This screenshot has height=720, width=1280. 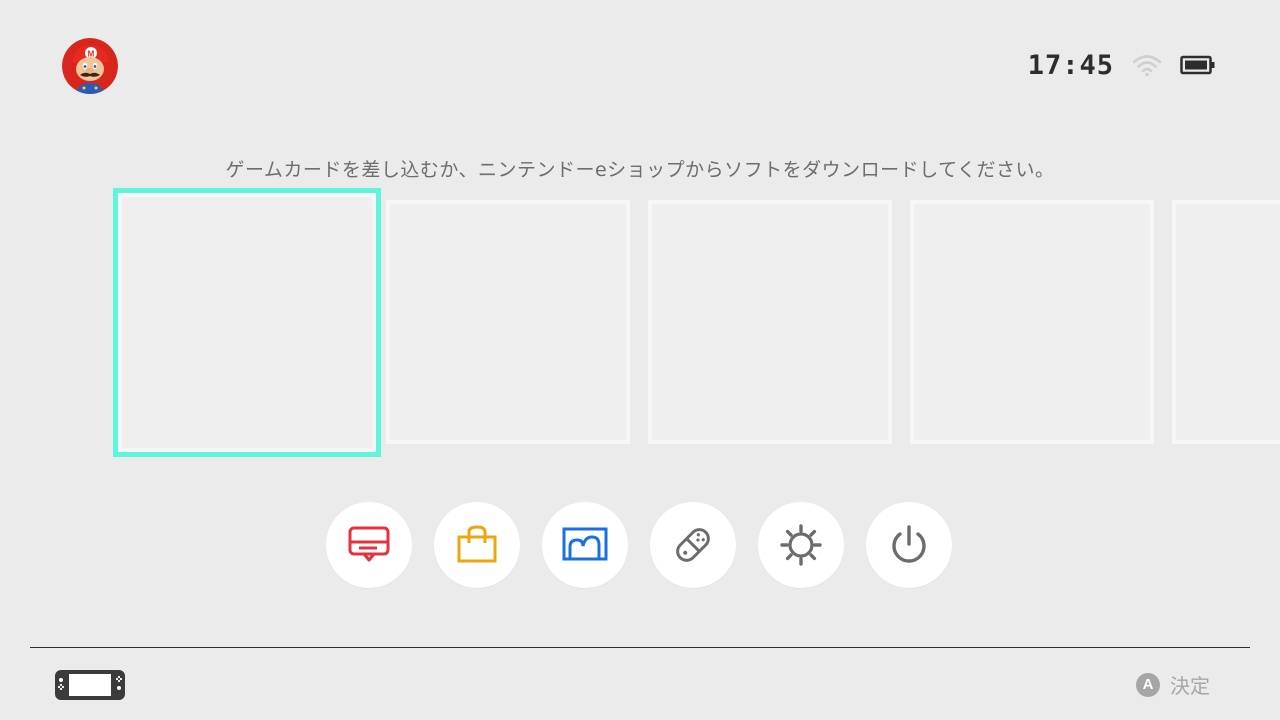 I want to click on home-menu-dock, so click(x=639, y=545).